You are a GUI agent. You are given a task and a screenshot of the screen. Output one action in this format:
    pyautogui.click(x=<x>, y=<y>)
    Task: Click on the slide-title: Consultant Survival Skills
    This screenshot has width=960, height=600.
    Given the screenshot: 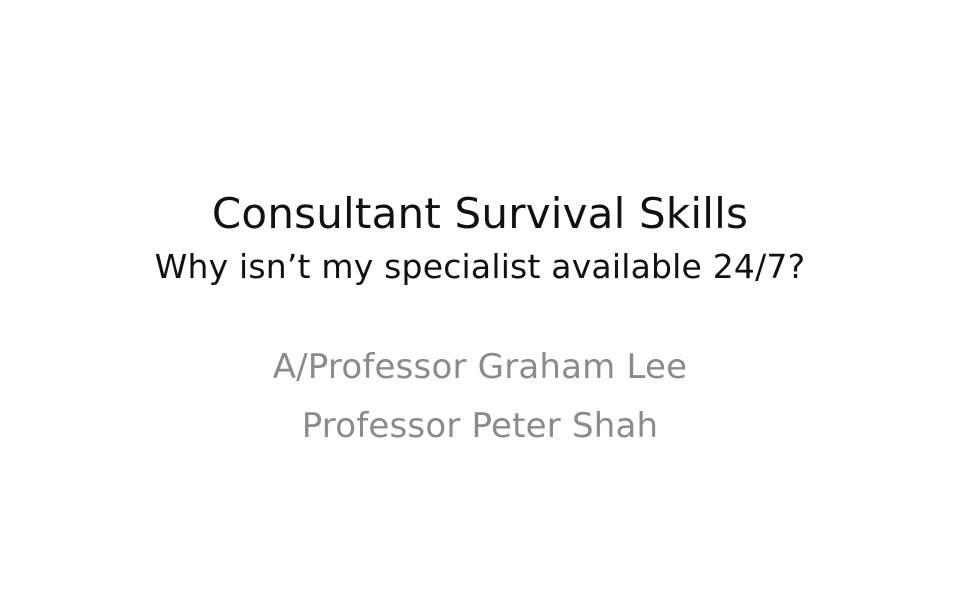 What is the action you would take?
    pyautogui.click(x=480, y=213)
    